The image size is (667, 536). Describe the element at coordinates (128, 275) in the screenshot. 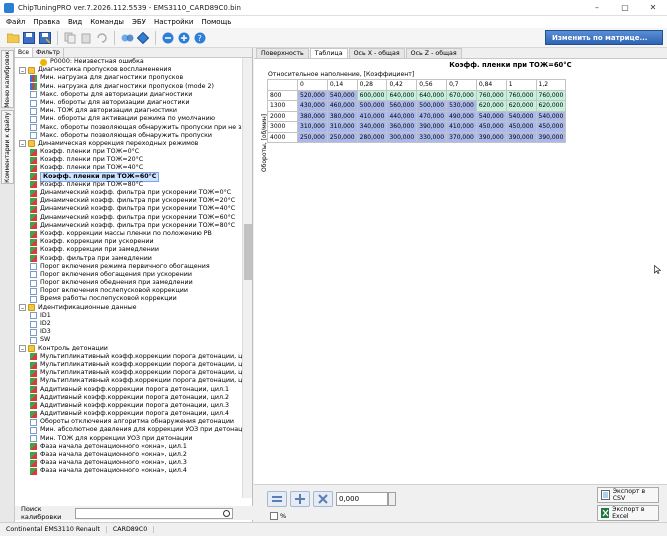

I see `tree-item: Порог включения обогащения при ускорении` at that location.